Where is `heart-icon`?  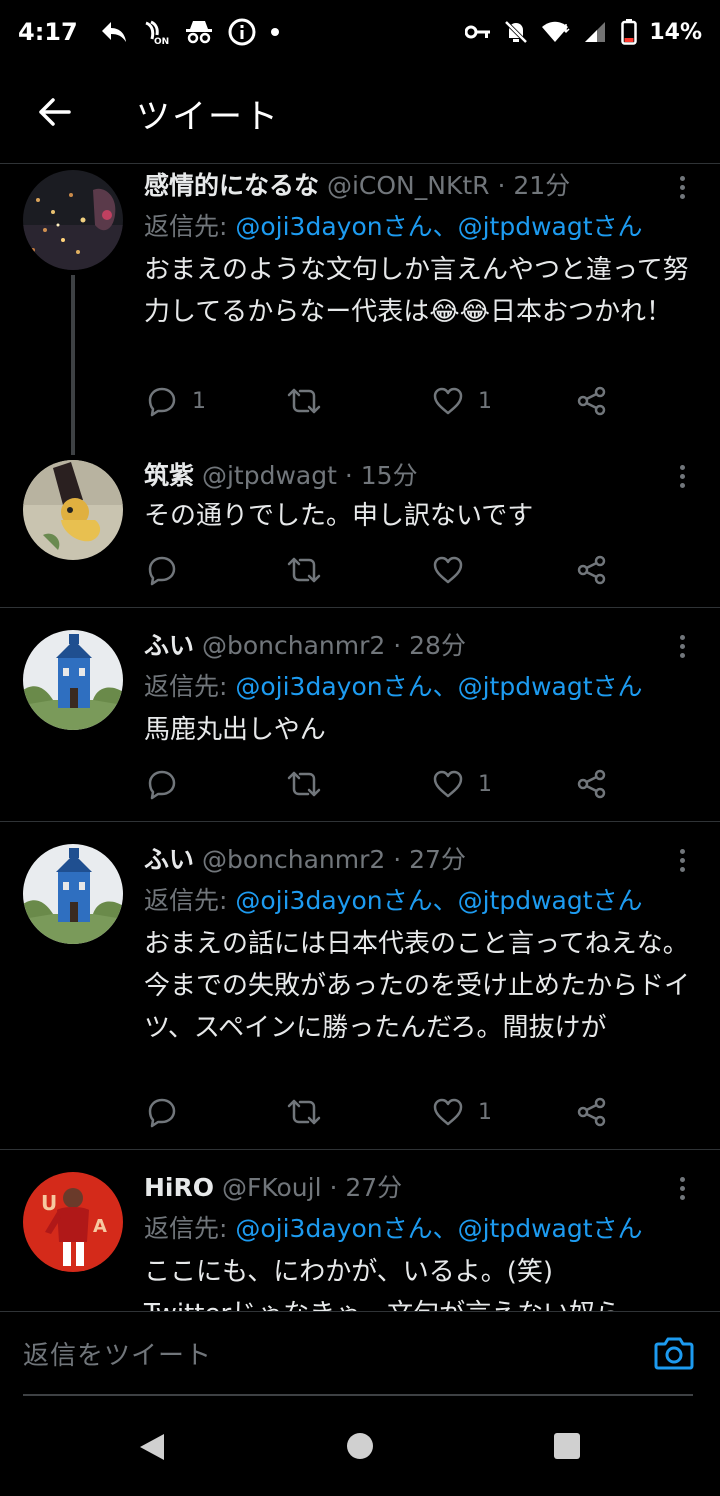
heart-icon is located at coordinates (448, 401).